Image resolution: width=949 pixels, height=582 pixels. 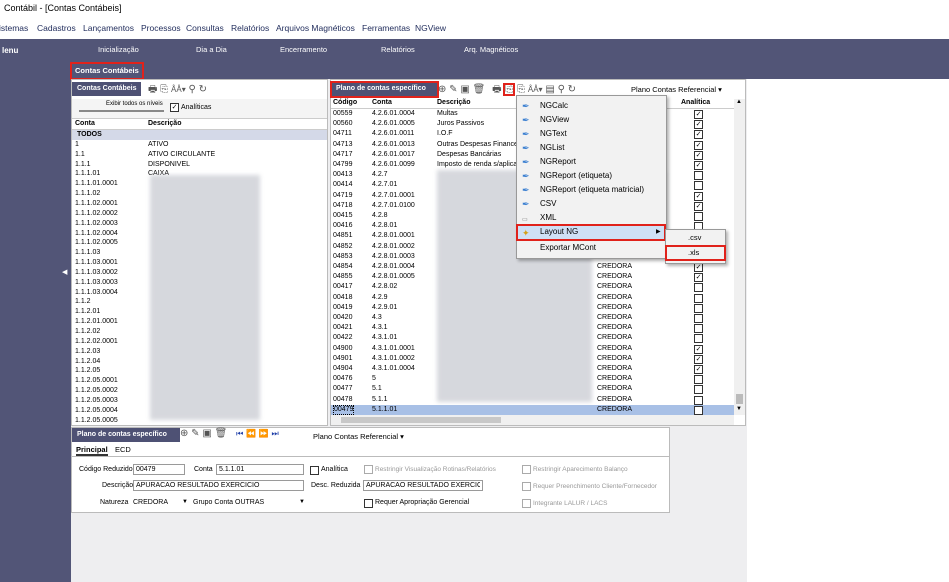 I want to click on menu-item-exportar-mcont: Exportar MCont, so click(x=591, y=248).